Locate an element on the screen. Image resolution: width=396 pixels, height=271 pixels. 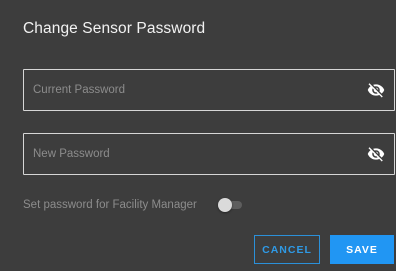
new-password-field is located at coordinates (209, 154).